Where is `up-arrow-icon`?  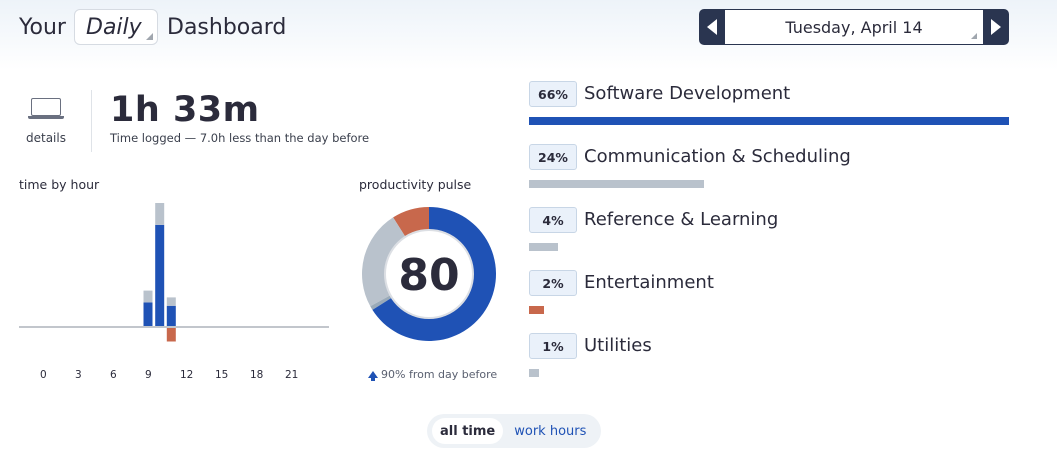
up-arrow-icon is located at coordinates (373, 376).